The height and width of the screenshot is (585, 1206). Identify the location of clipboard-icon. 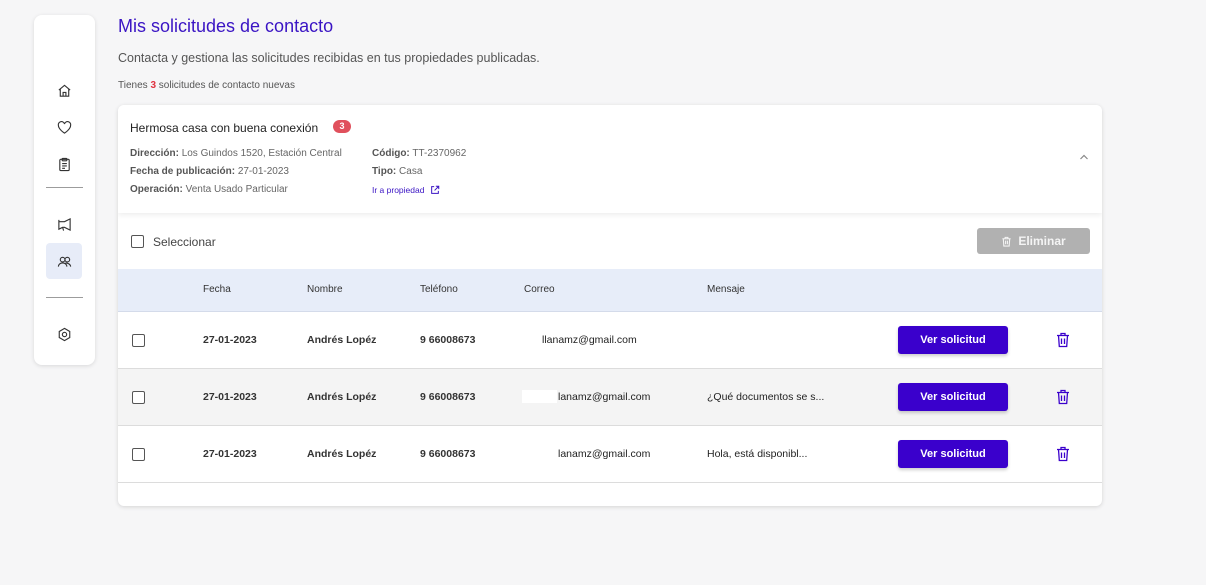
(64, 164).